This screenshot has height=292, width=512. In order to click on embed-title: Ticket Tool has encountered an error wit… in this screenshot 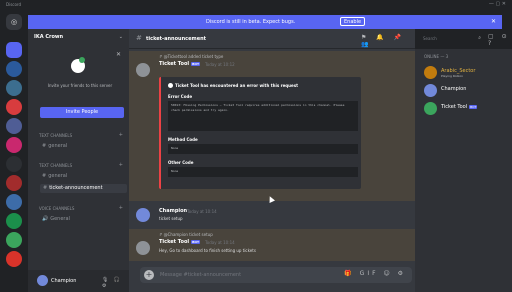, I will do `click(236, 85)`.